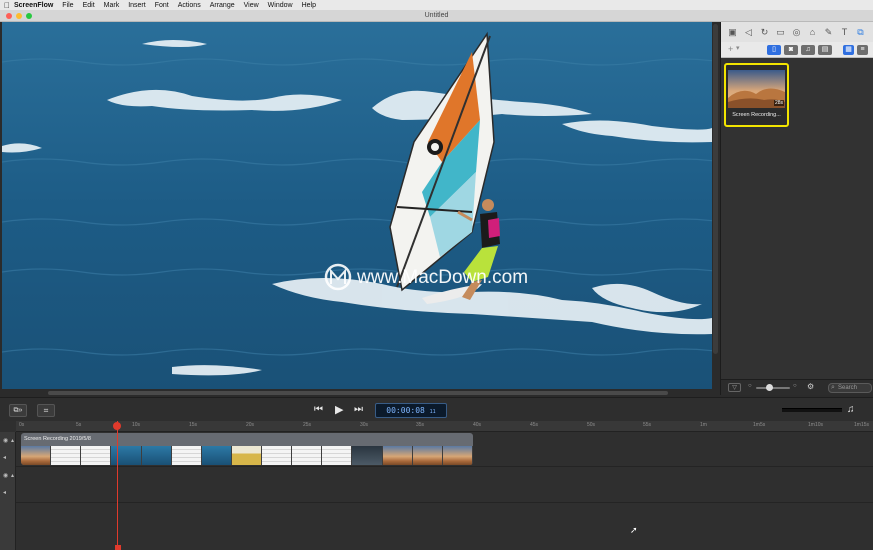  I want to click on playhead-handle, so click(117, 426).